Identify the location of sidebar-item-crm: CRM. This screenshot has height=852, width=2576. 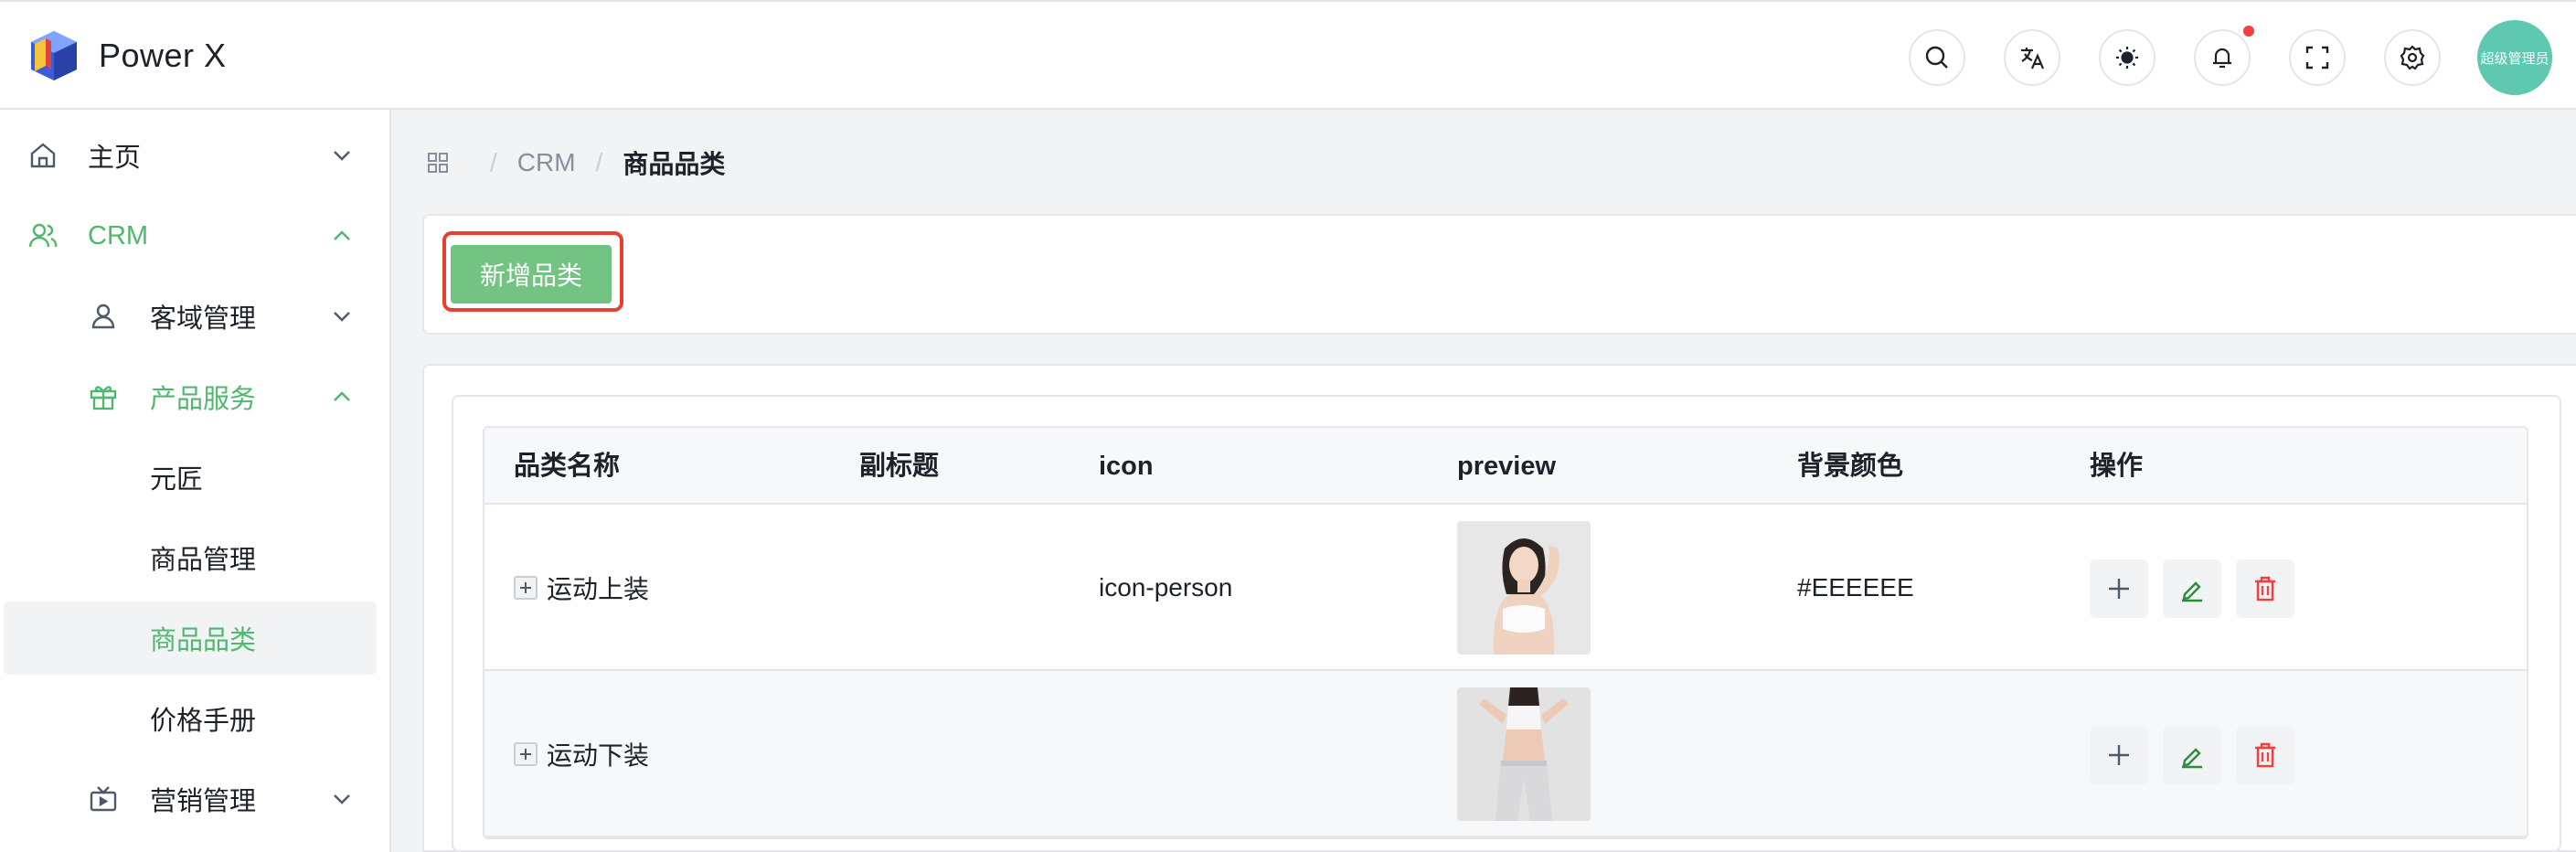
(195, 236).